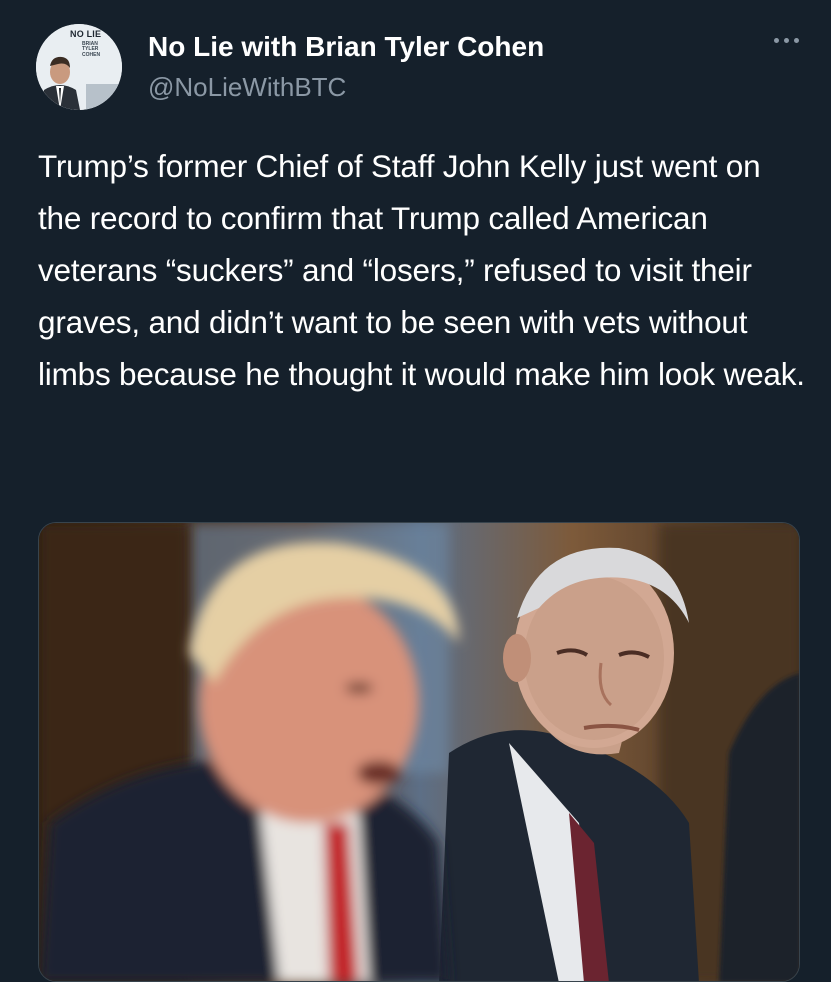 The height and width of the screenshot is (982, 831). Describe the element at coordinates (79, 67) in the screenshot. I see `author-avatar: NO LIE BRIAN TYLER COHEN` at that location.